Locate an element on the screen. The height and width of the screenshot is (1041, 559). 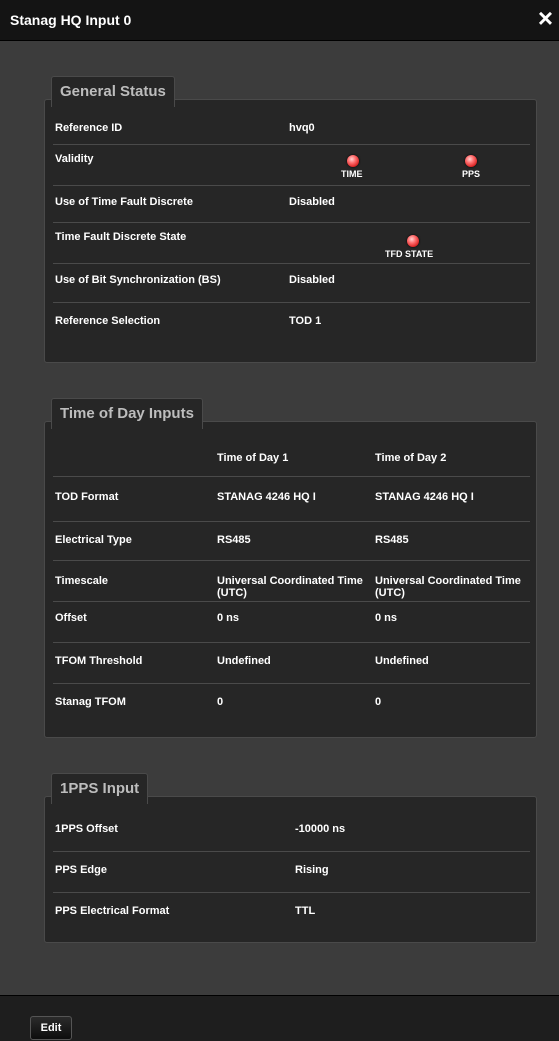
column-header: Time of Day 2 is located at coordinates (411, 458).